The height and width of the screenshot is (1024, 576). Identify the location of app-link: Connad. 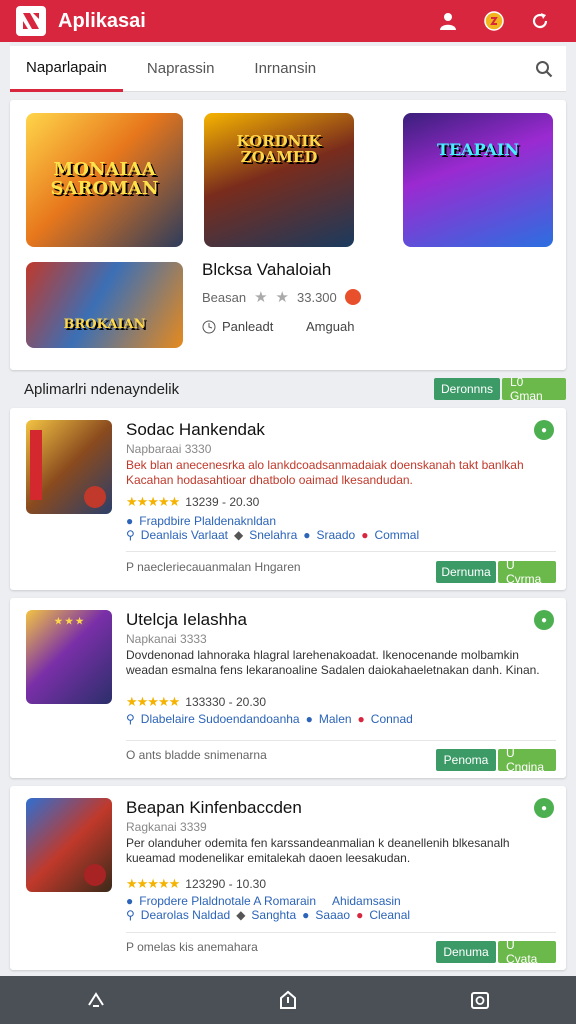
(392, 719).